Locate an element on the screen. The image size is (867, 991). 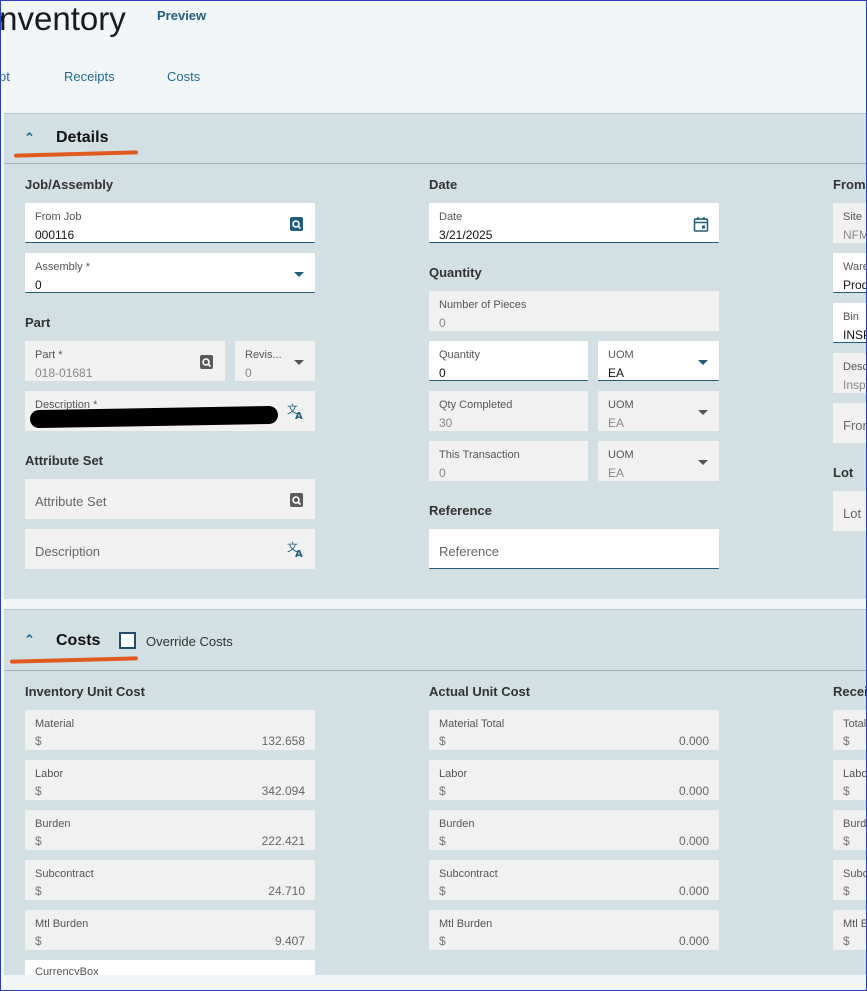
part-group-label: Part is located at coordinates (38, 322).